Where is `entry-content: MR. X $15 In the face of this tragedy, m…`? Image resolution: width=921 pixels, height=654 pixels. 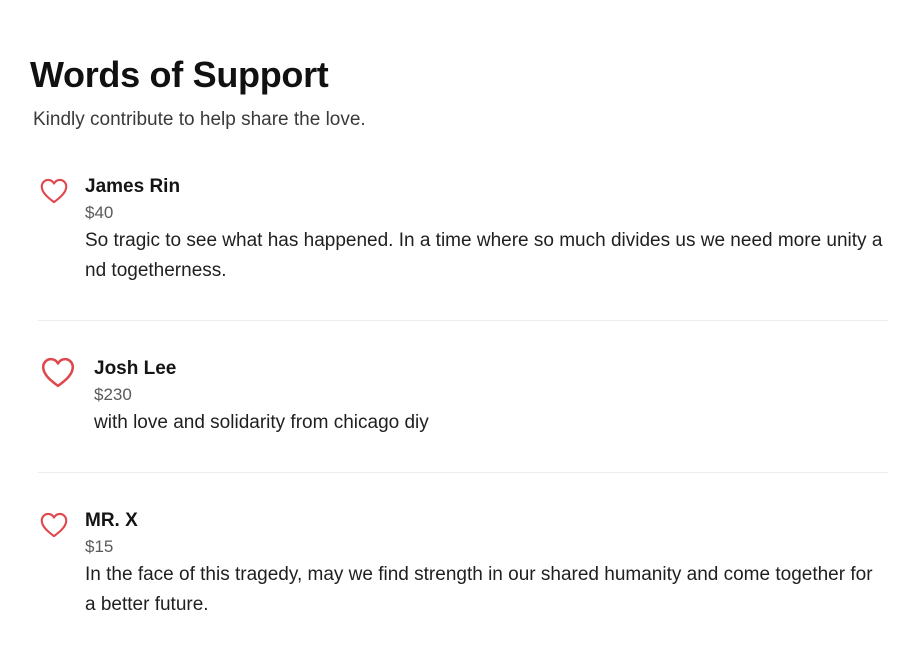
entry-content: MR. X $15 In the face of this tragedy, m… is located at coordinates (486, 564).